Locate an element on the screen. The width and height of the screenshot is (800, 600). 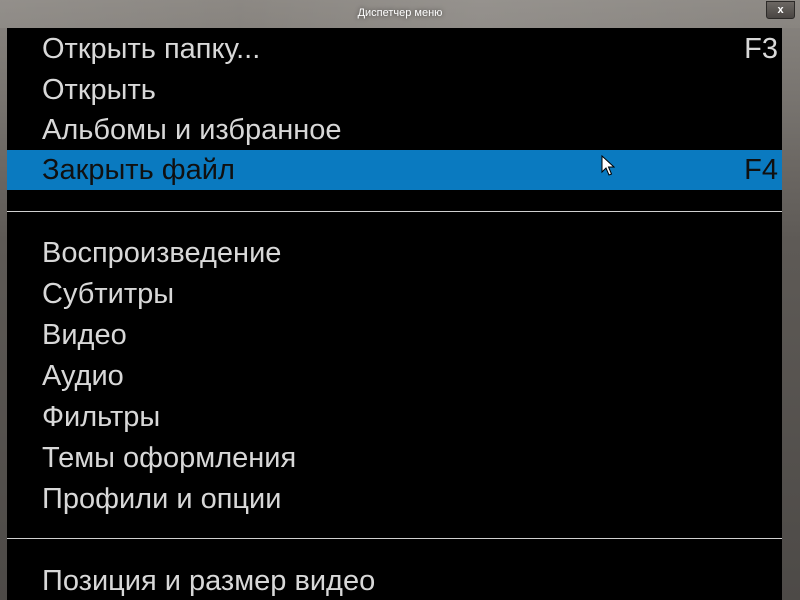
menu-item-label: Видео is located at coordinates (84, 335).